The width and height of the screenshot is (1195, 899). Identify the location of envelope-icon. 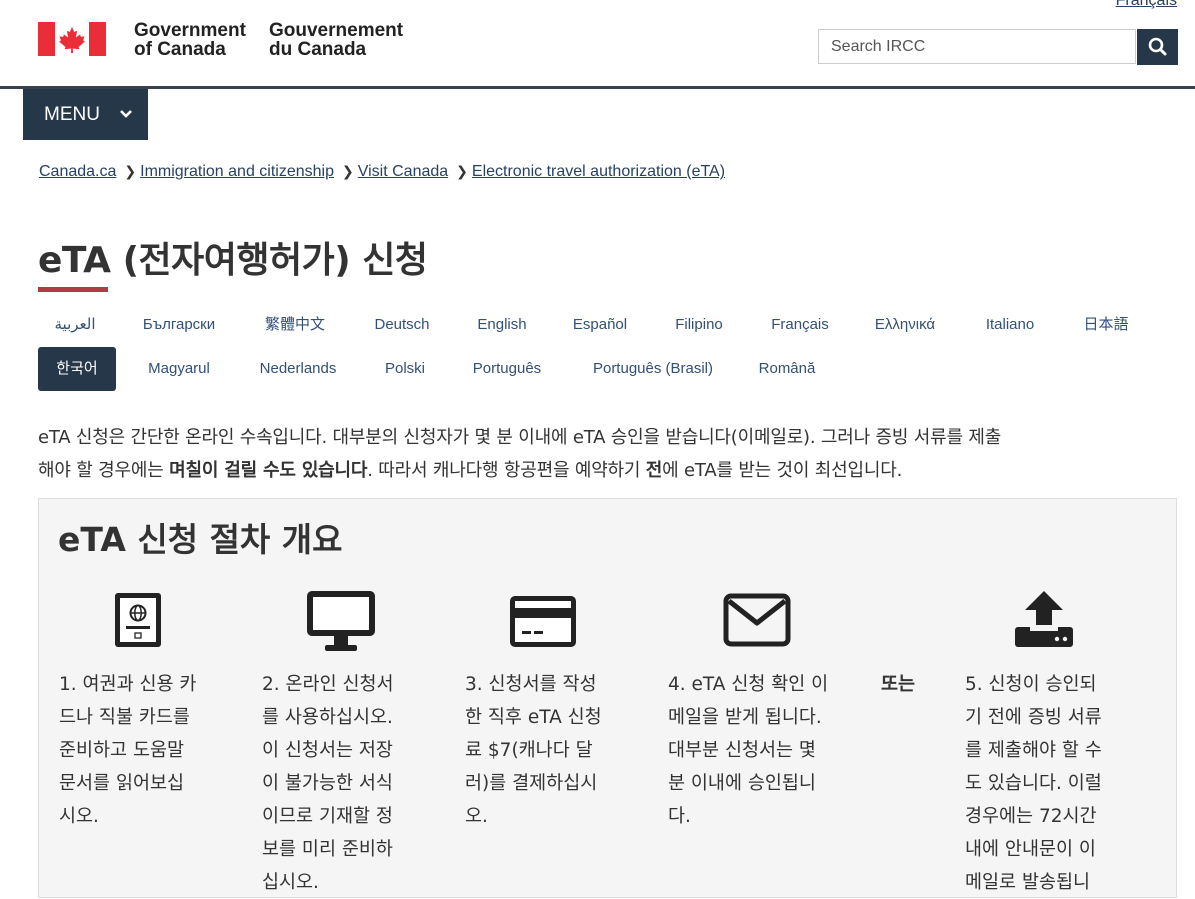
(757, 620).